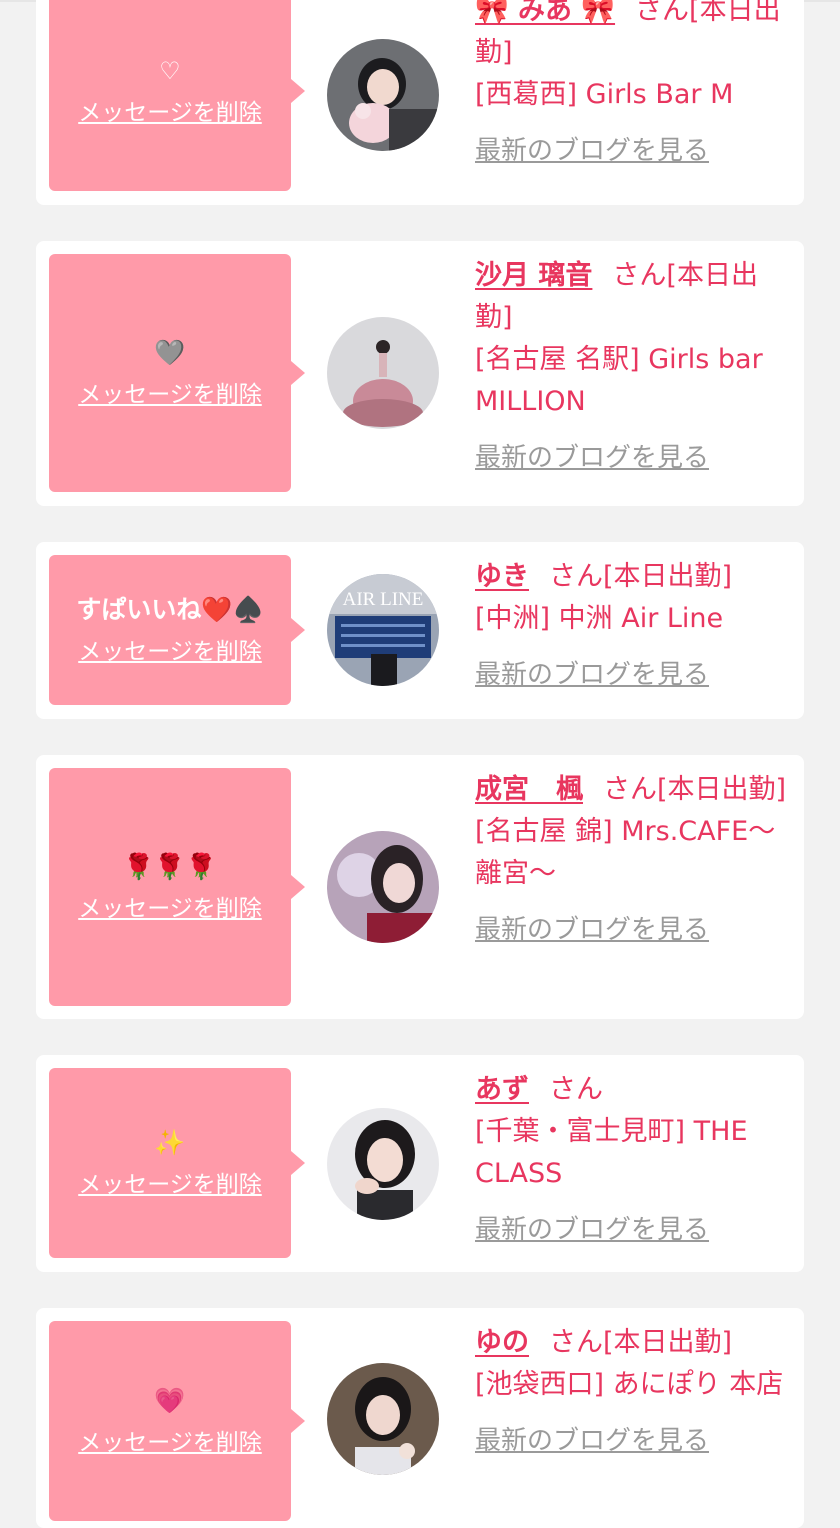 The width and height of the screenshot is (840, 1528). I want to click on message-bubble: 🌹🌹🌹 メッセージを削除, so click(177, 887).